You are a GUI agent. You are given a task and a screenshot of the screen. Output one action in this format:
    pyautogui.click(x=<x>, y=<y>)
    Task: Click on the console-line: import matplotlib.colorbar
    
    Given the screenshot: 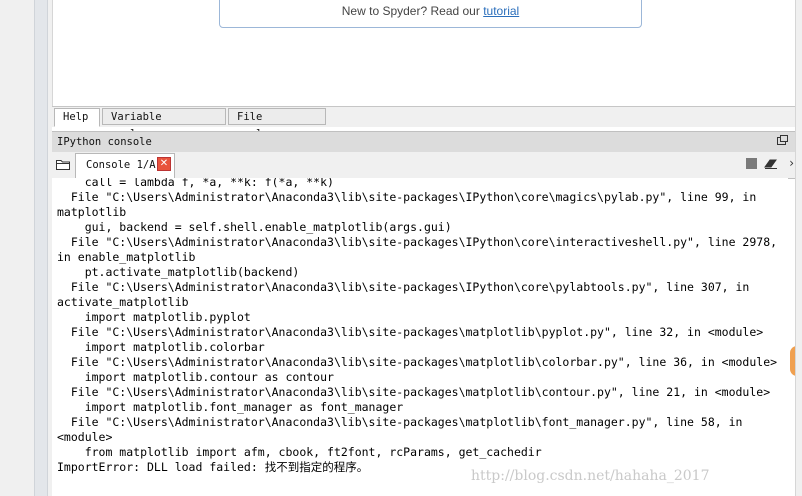 What is the action you would take?
    pyautogui.click(x=161, y=347)
    